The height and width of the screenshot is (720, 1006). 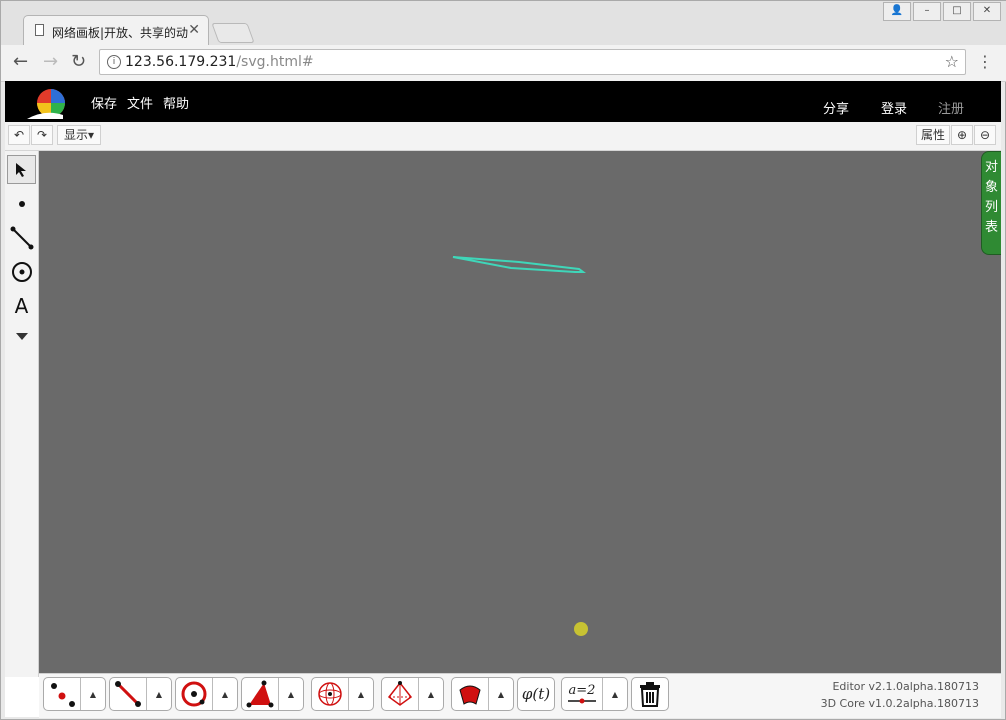 What do you see at coordinates (519, 264) in the screenshot?
I see `parallelogram-shape` at bounding box center [519, 264].